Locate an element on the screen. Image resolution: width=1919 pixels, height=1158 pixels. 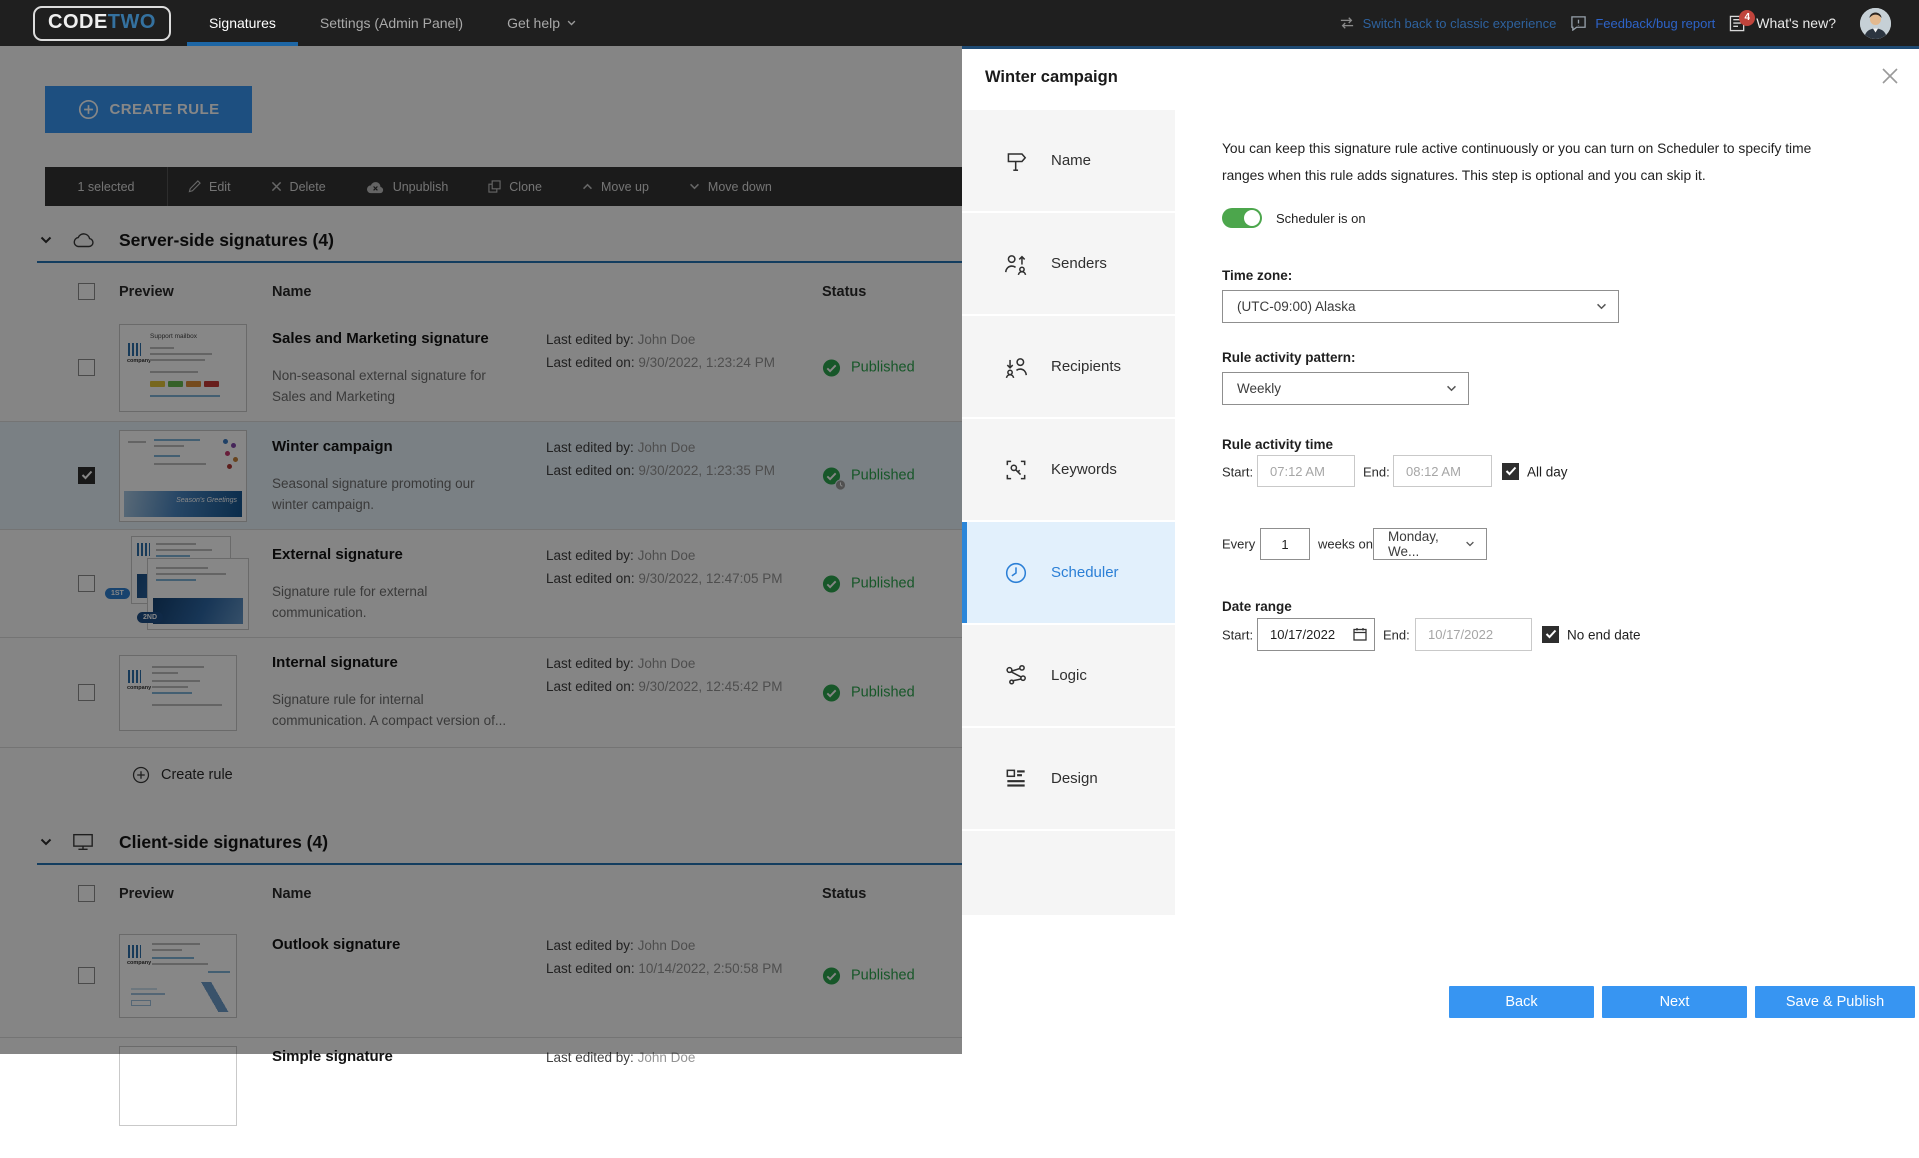
nav-filler-block is located at coordinates (1068, 873).